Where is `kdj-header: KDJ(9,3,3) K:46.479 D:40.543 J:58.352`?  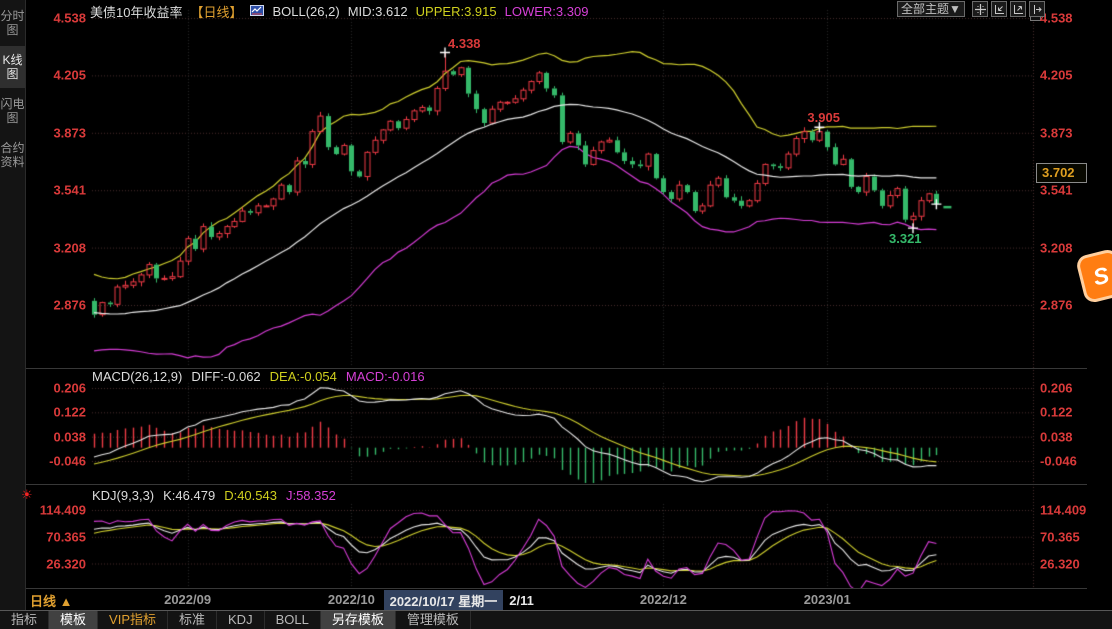
kdj-header: KDJ(9,3,3) K:46.479 D:40.543 J:58.352 is located at coordinates (214, 495).